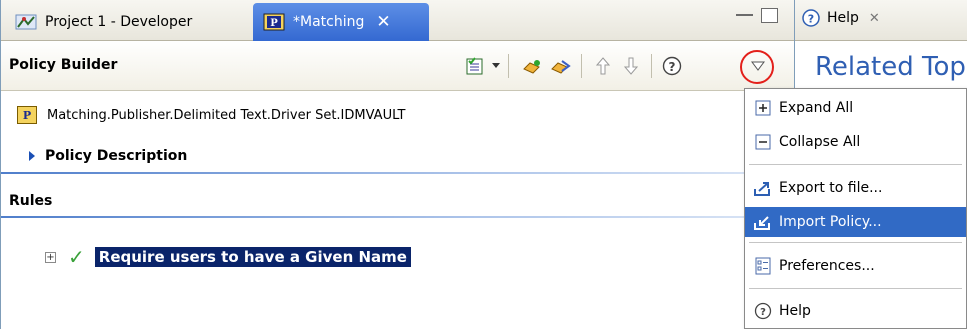  Describe the element at coordinates (890, 67) in the screenshot. I see `related-topics-heading: Related Top` at that location.